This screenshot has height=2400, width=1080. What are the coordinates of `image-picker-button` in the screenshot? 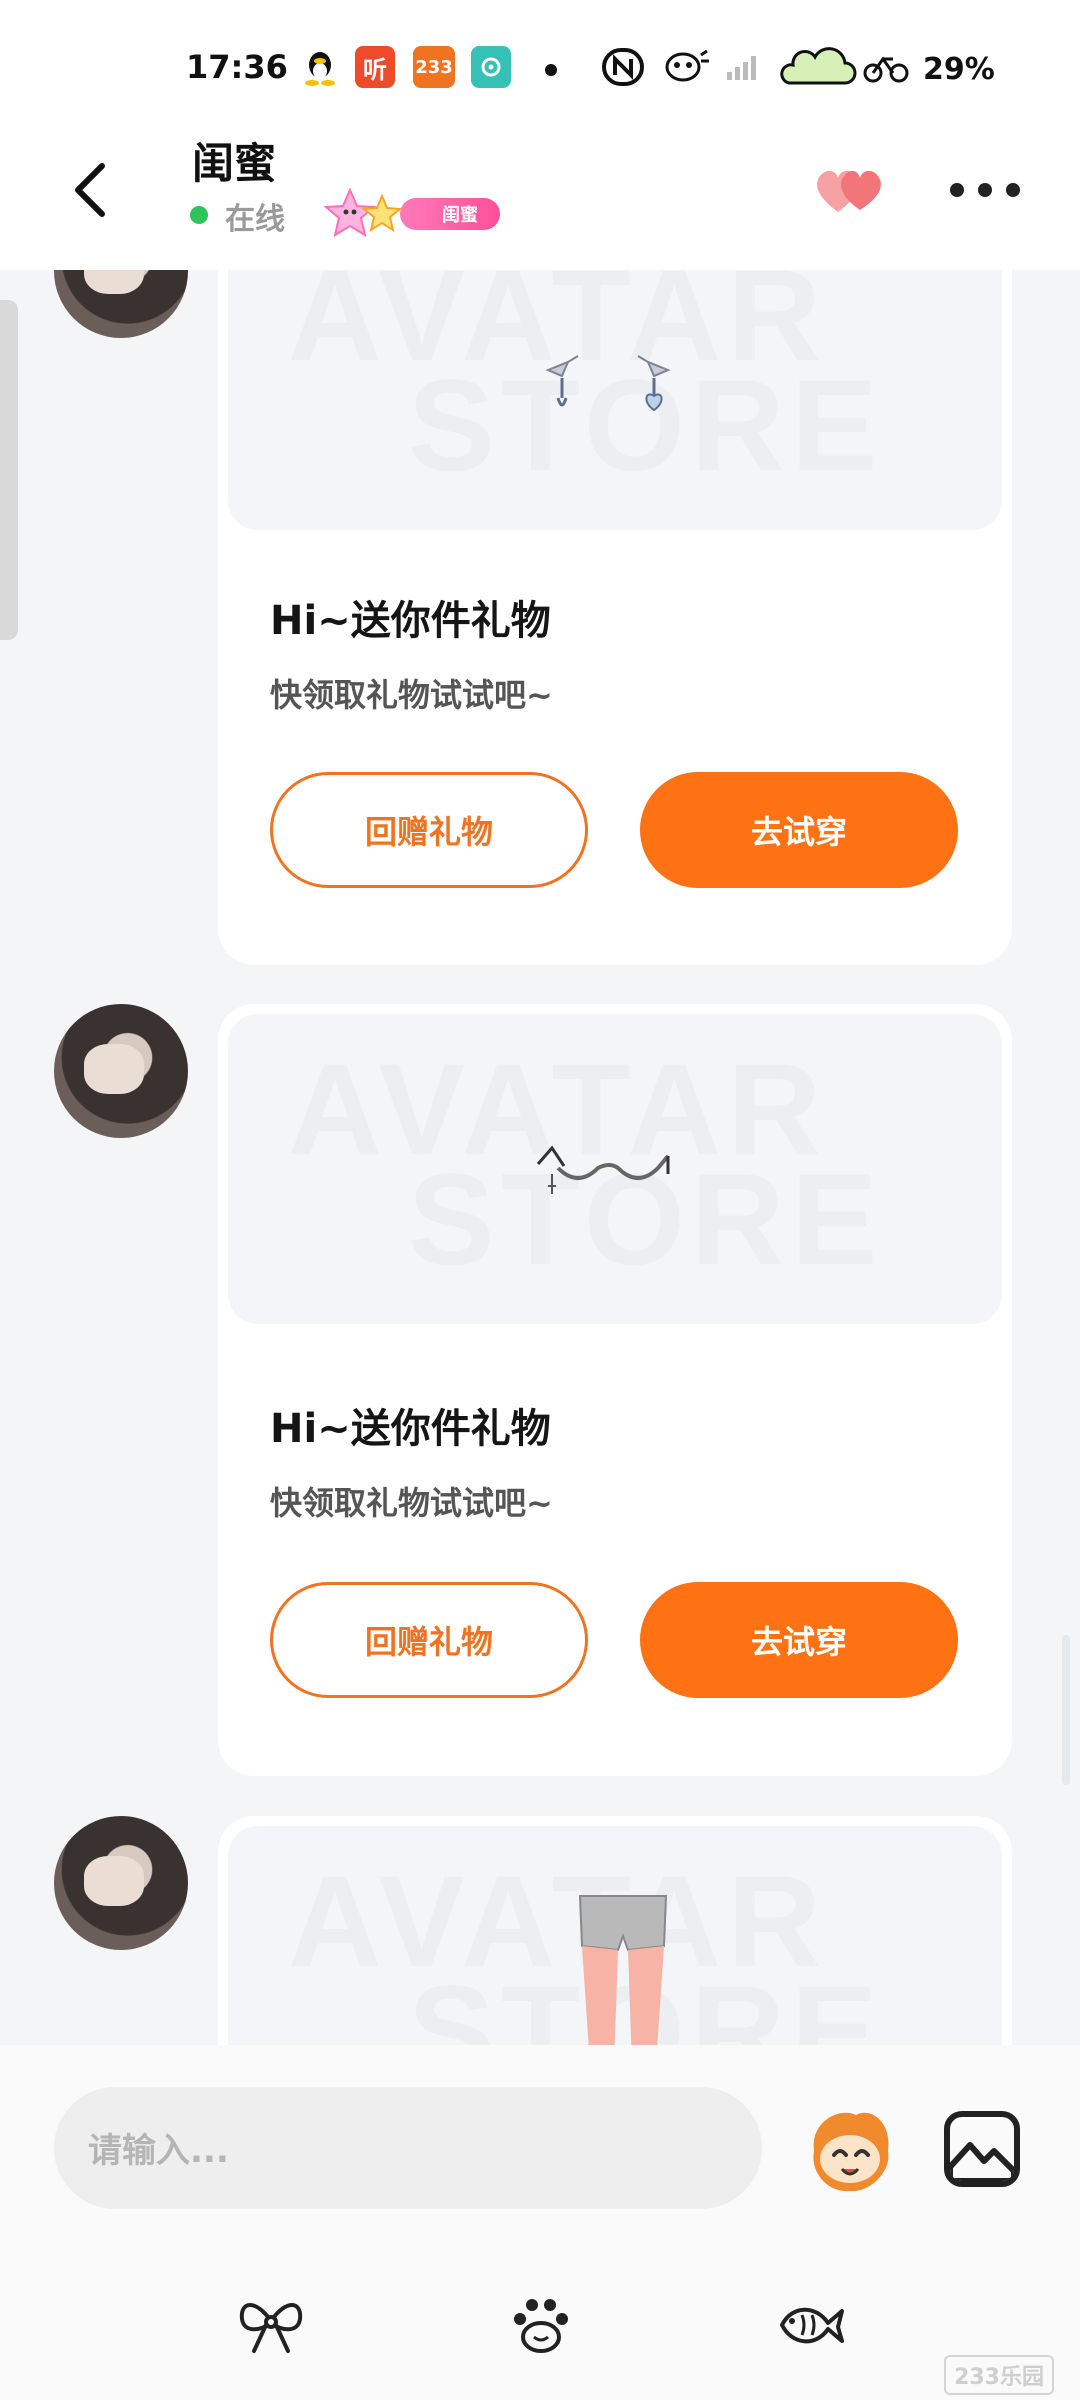 It's located at (982, 2149).